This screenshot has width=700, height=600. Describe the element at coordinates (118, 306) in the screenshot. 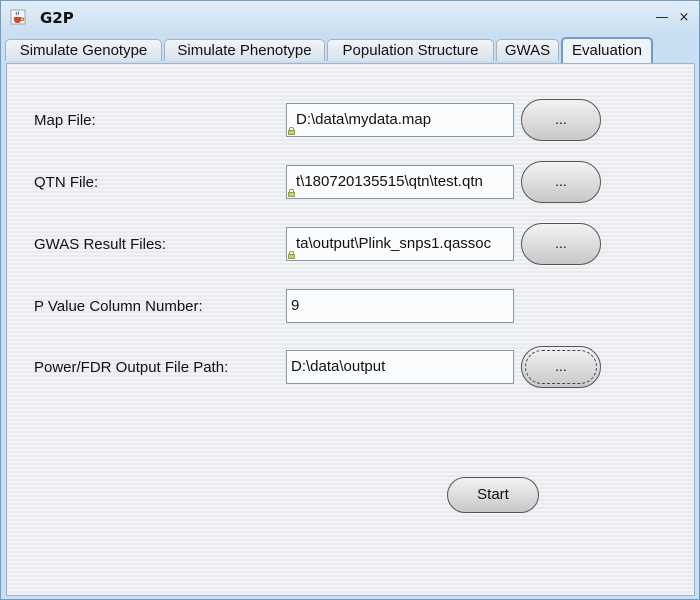

I see `p-value-column-label: P Value Column Number:` at that location.